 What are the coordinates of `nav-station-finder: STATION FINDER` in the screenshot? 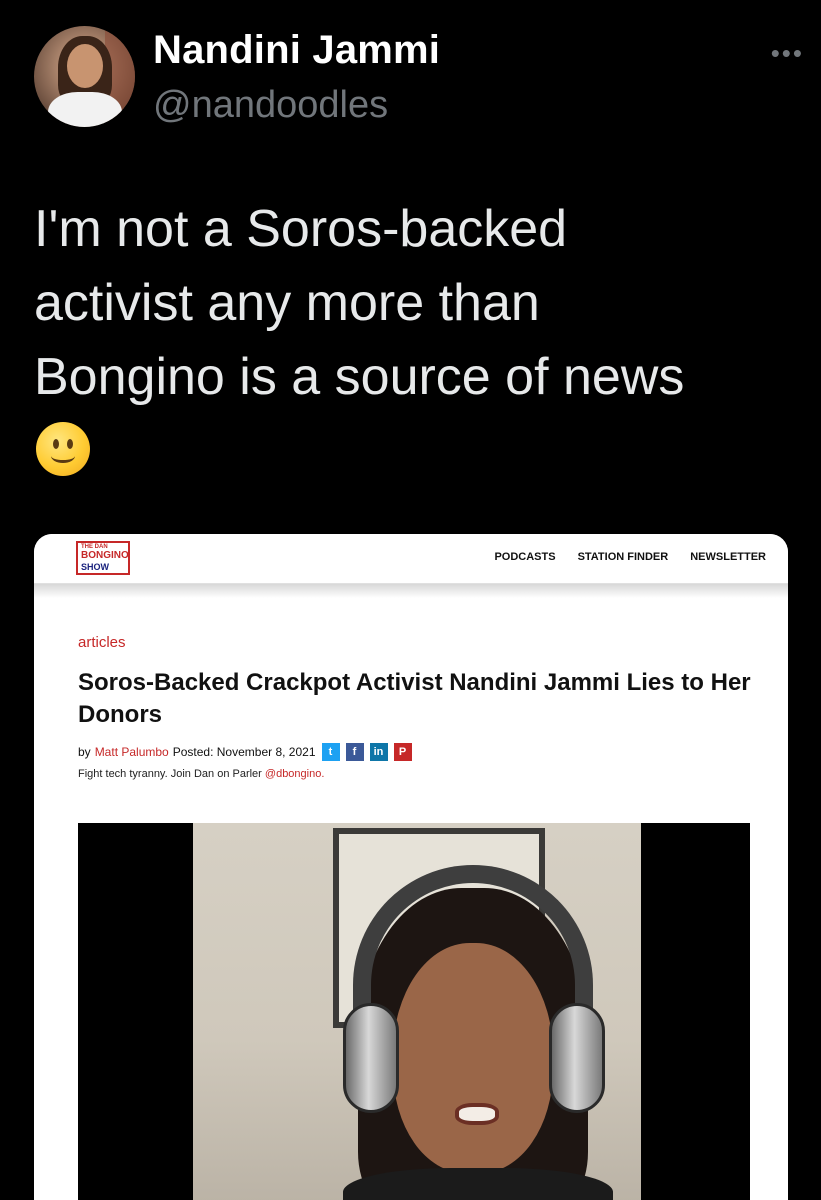 It's located at (623, 557).